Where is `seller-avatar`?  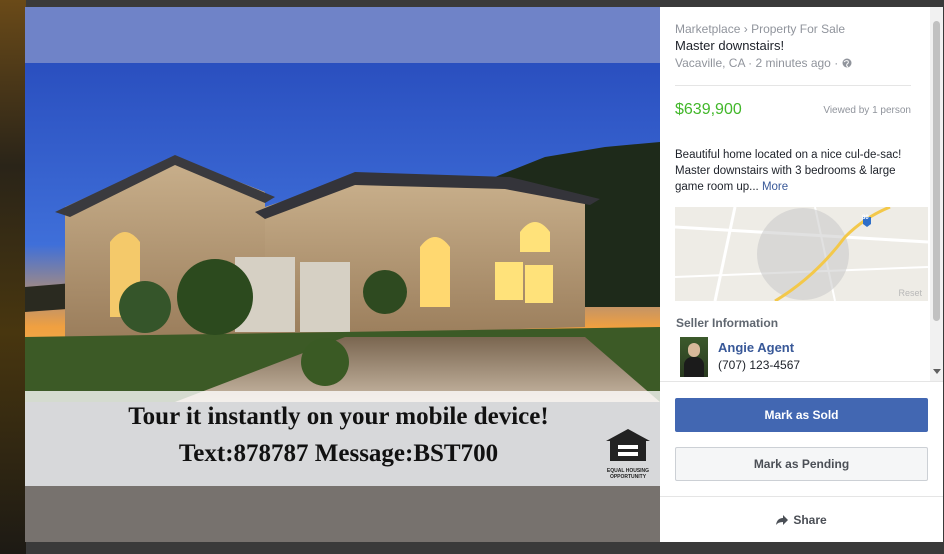 seller-avatar is located at coordinates (694, 357).